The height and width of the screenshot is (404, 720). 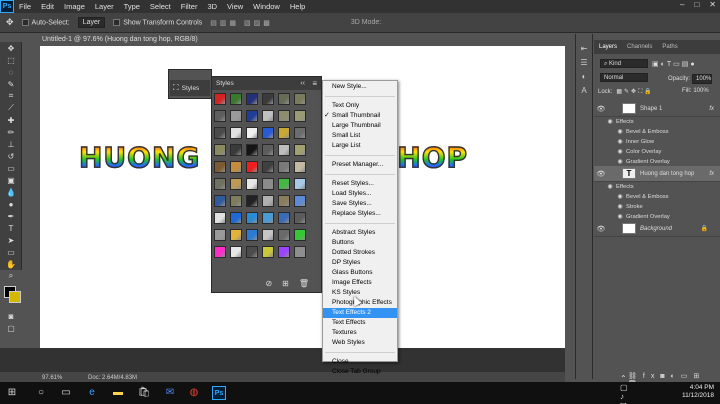 I want to click on marquee-tool-icon: ⬚, so click(x=11, y=60).